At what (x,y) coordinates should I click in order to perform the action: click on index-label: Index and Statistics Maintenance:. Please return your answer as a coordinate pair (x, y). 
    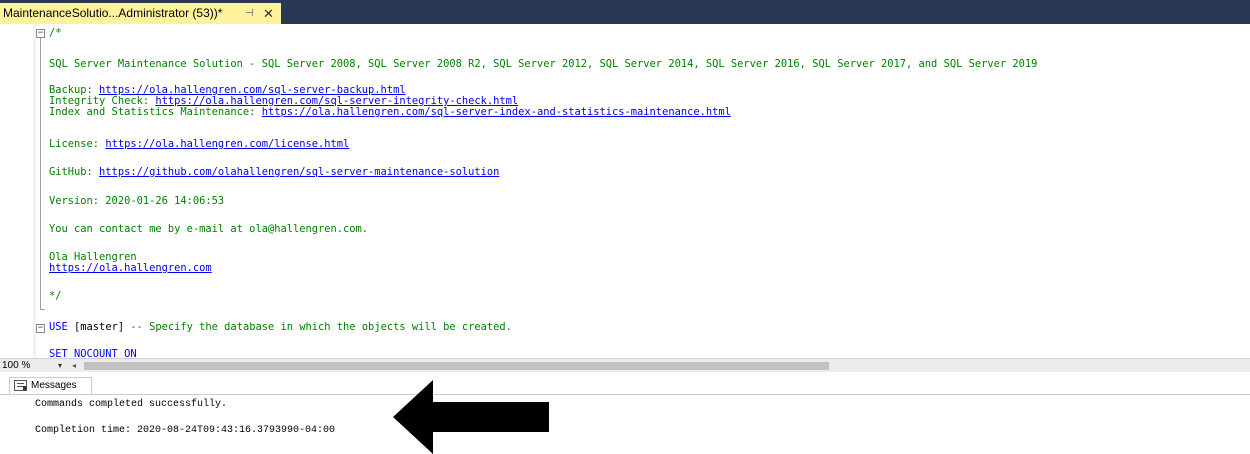
    Looking at the image, I should click on (155, 112).